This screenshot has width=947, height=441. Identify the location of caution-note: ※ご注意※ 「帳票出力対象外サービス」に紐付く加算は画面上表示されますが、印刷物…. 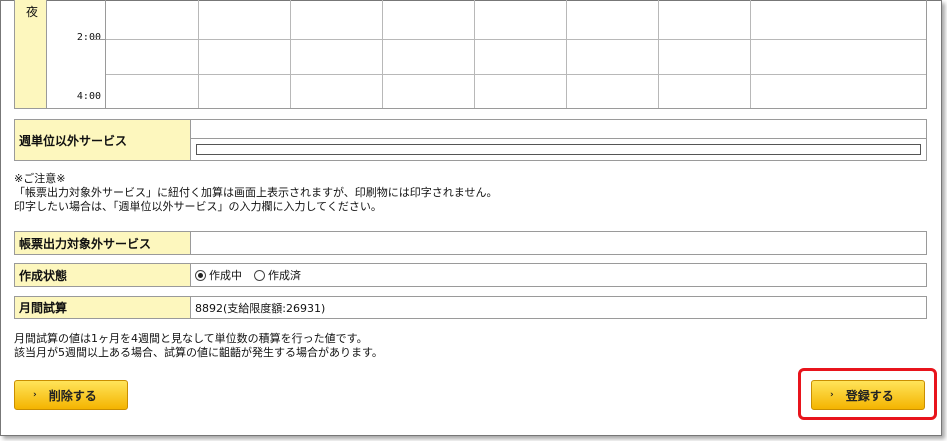
(255, 193).